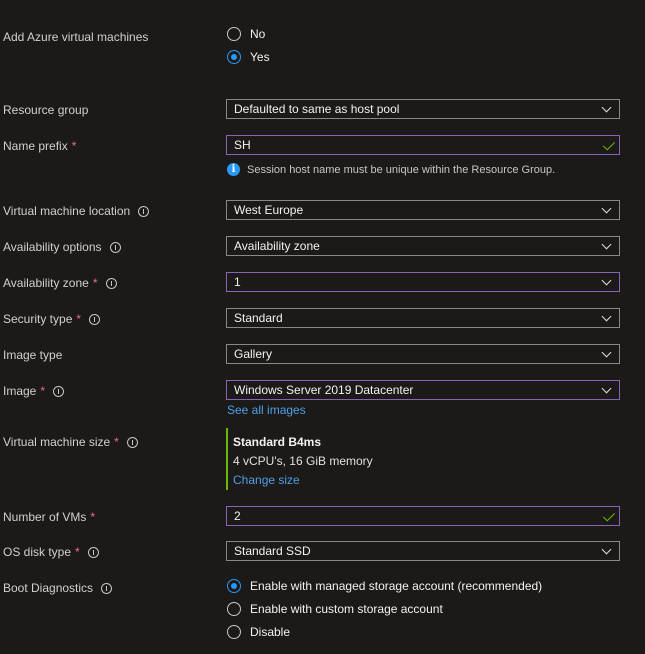 The width and height of the screenshot is (645, 654). I want to click on image-label: Image *, so click(34, 391).